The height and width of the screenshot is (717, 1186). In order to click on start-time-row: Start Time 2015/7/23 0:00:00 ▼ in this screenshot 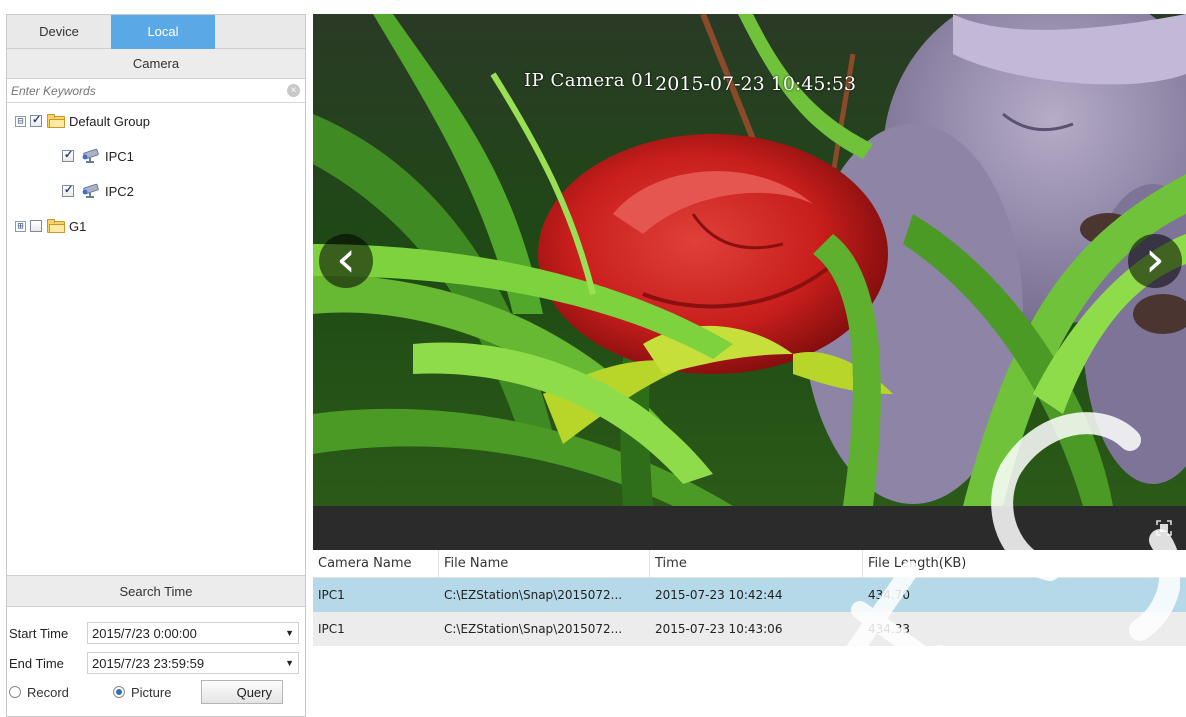, I will do `click(156, 633)`.